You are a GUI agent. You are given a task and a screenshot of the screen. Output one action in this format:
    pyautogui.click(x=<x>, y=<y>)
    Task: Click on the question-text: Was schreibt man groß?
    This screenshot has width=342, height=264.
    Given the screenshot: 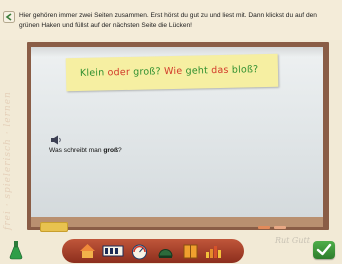 What is the action you would take?
    pyautogui.click(x=85, y=150)
    